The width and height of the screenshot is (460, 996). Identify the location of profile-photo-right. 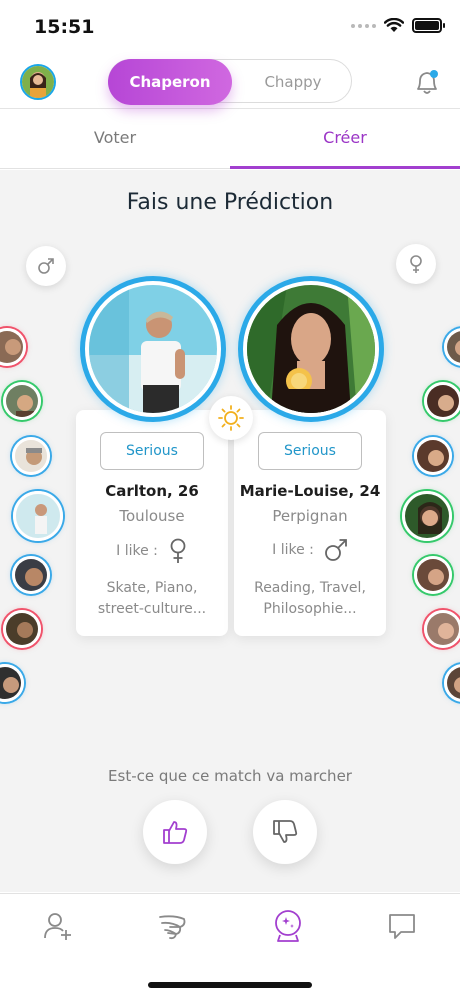
(311, 349).